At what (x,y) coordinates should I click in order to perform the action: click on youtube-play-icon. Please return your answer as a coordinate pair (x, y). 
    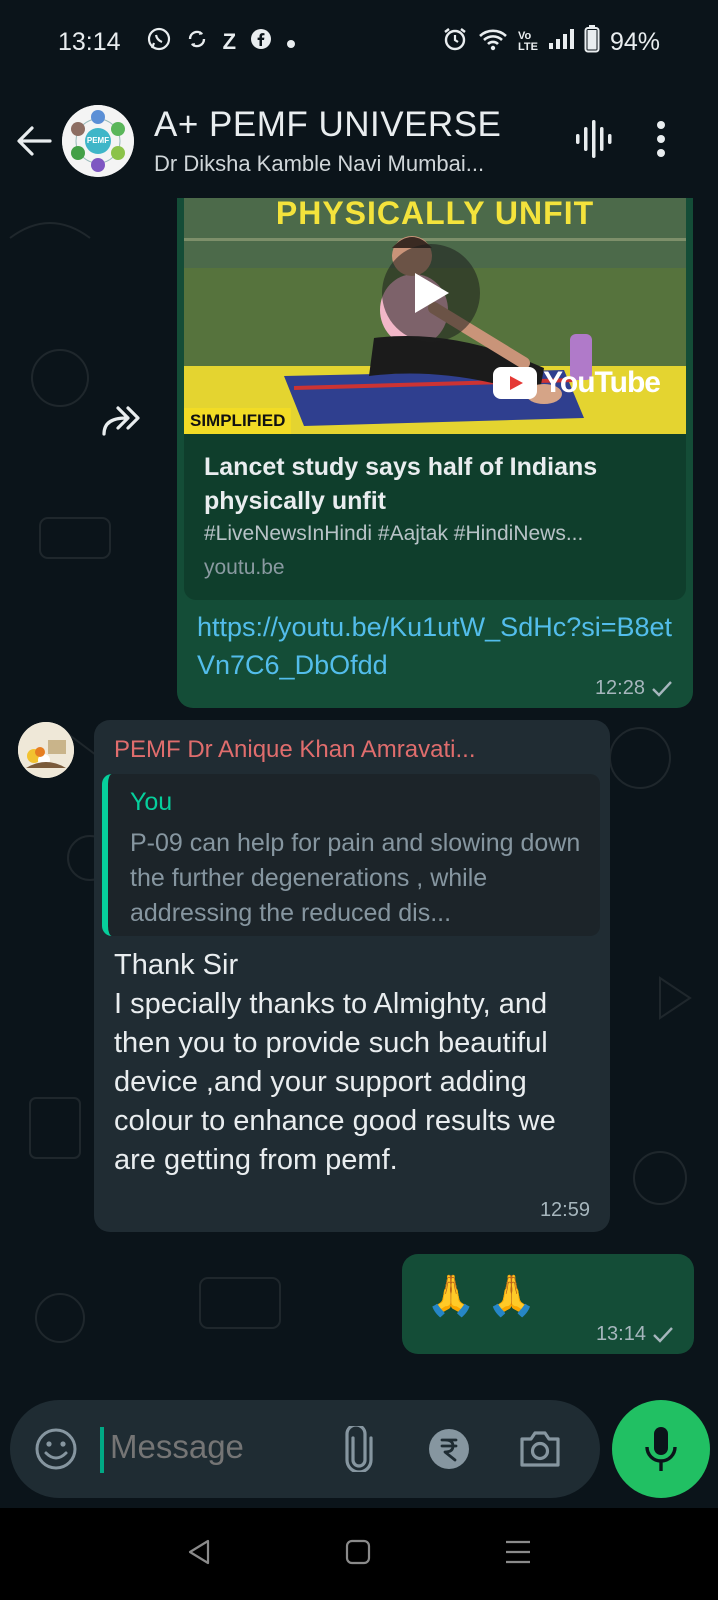
    Looking at the image, I should click on (515, 383).